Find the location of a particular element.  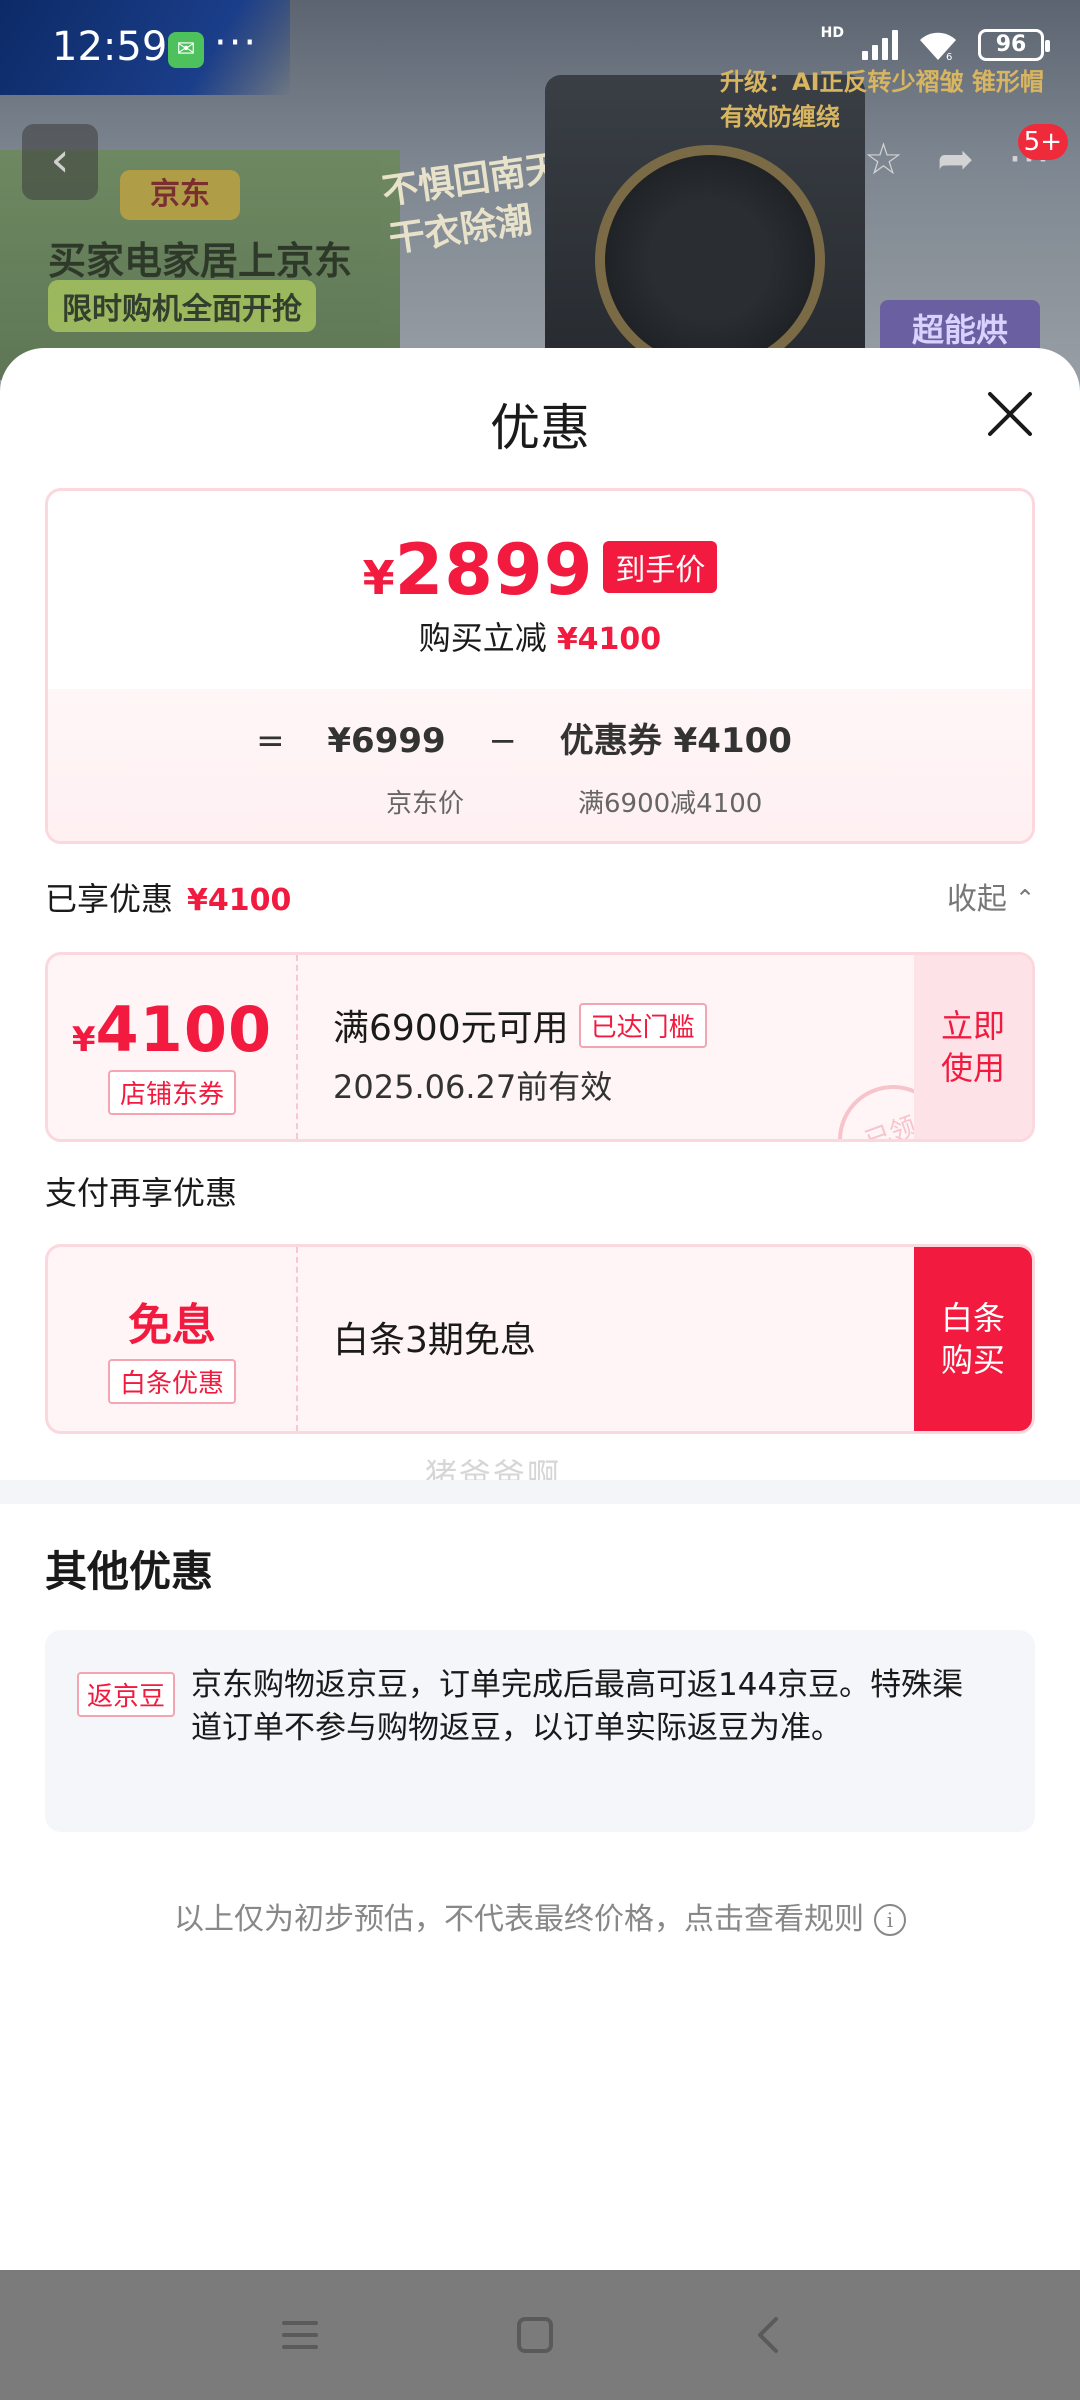

pay-discount-label: 支付再享优惠 is located at coordinates (141, 1193).